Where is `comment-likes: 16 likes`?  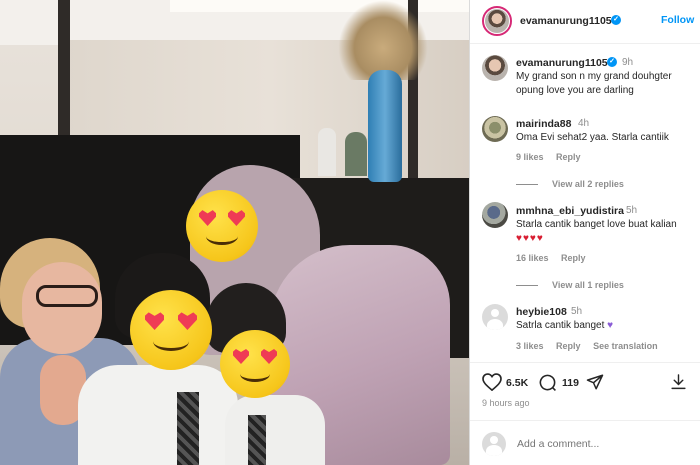 comment-likes: 16 likes is located at coordinates (532, 258).